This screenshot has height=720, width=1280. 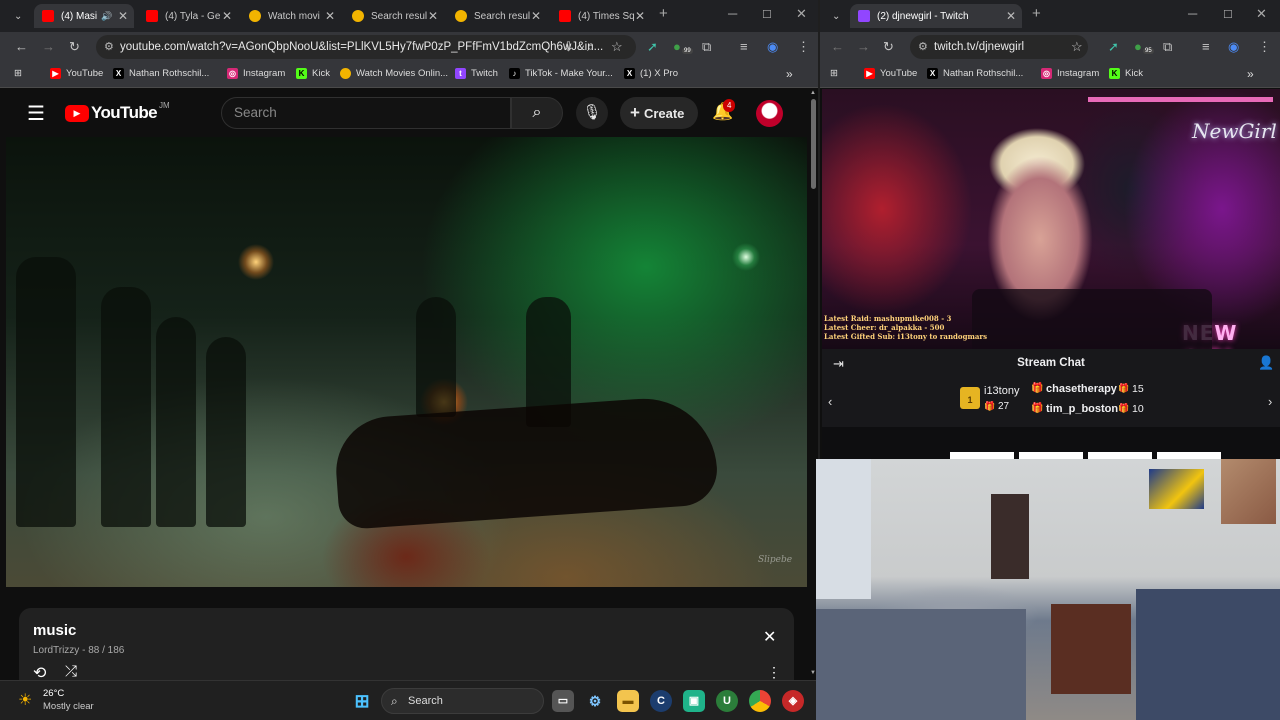 What do you see at coordinates (769, 637) in the screenshot?
I see `close-playlist-icon: ✕` at bounding box center [769, 637].